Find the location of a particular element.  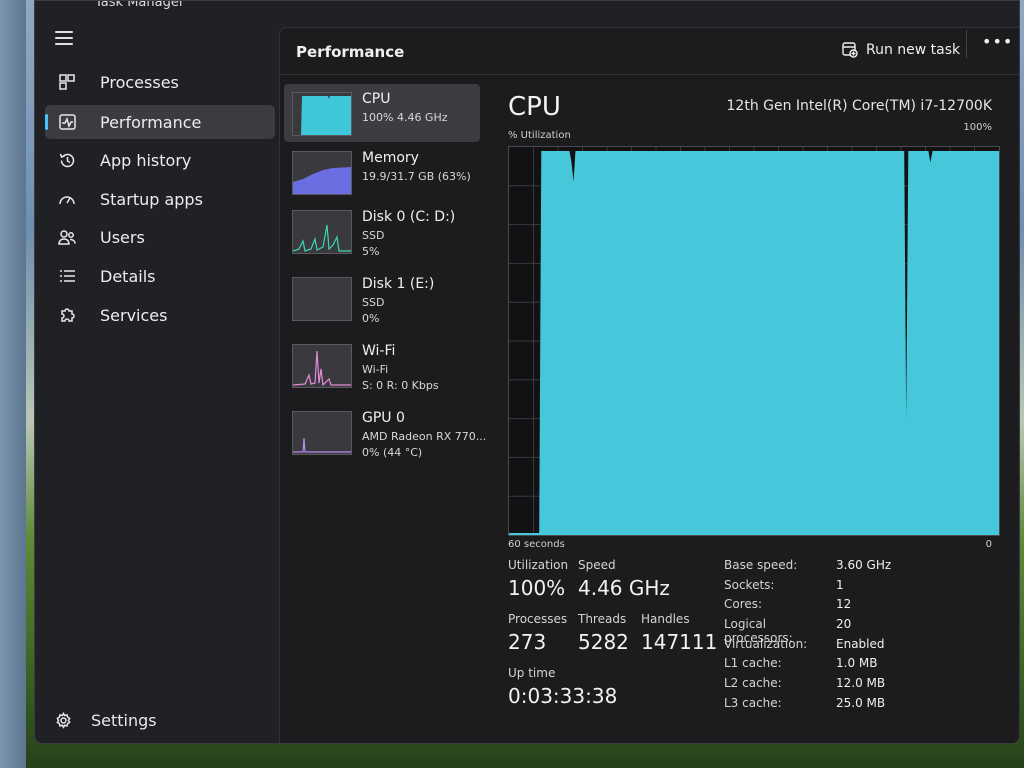

spec-row: Cores: 12 is located at coordinates (844, 607).